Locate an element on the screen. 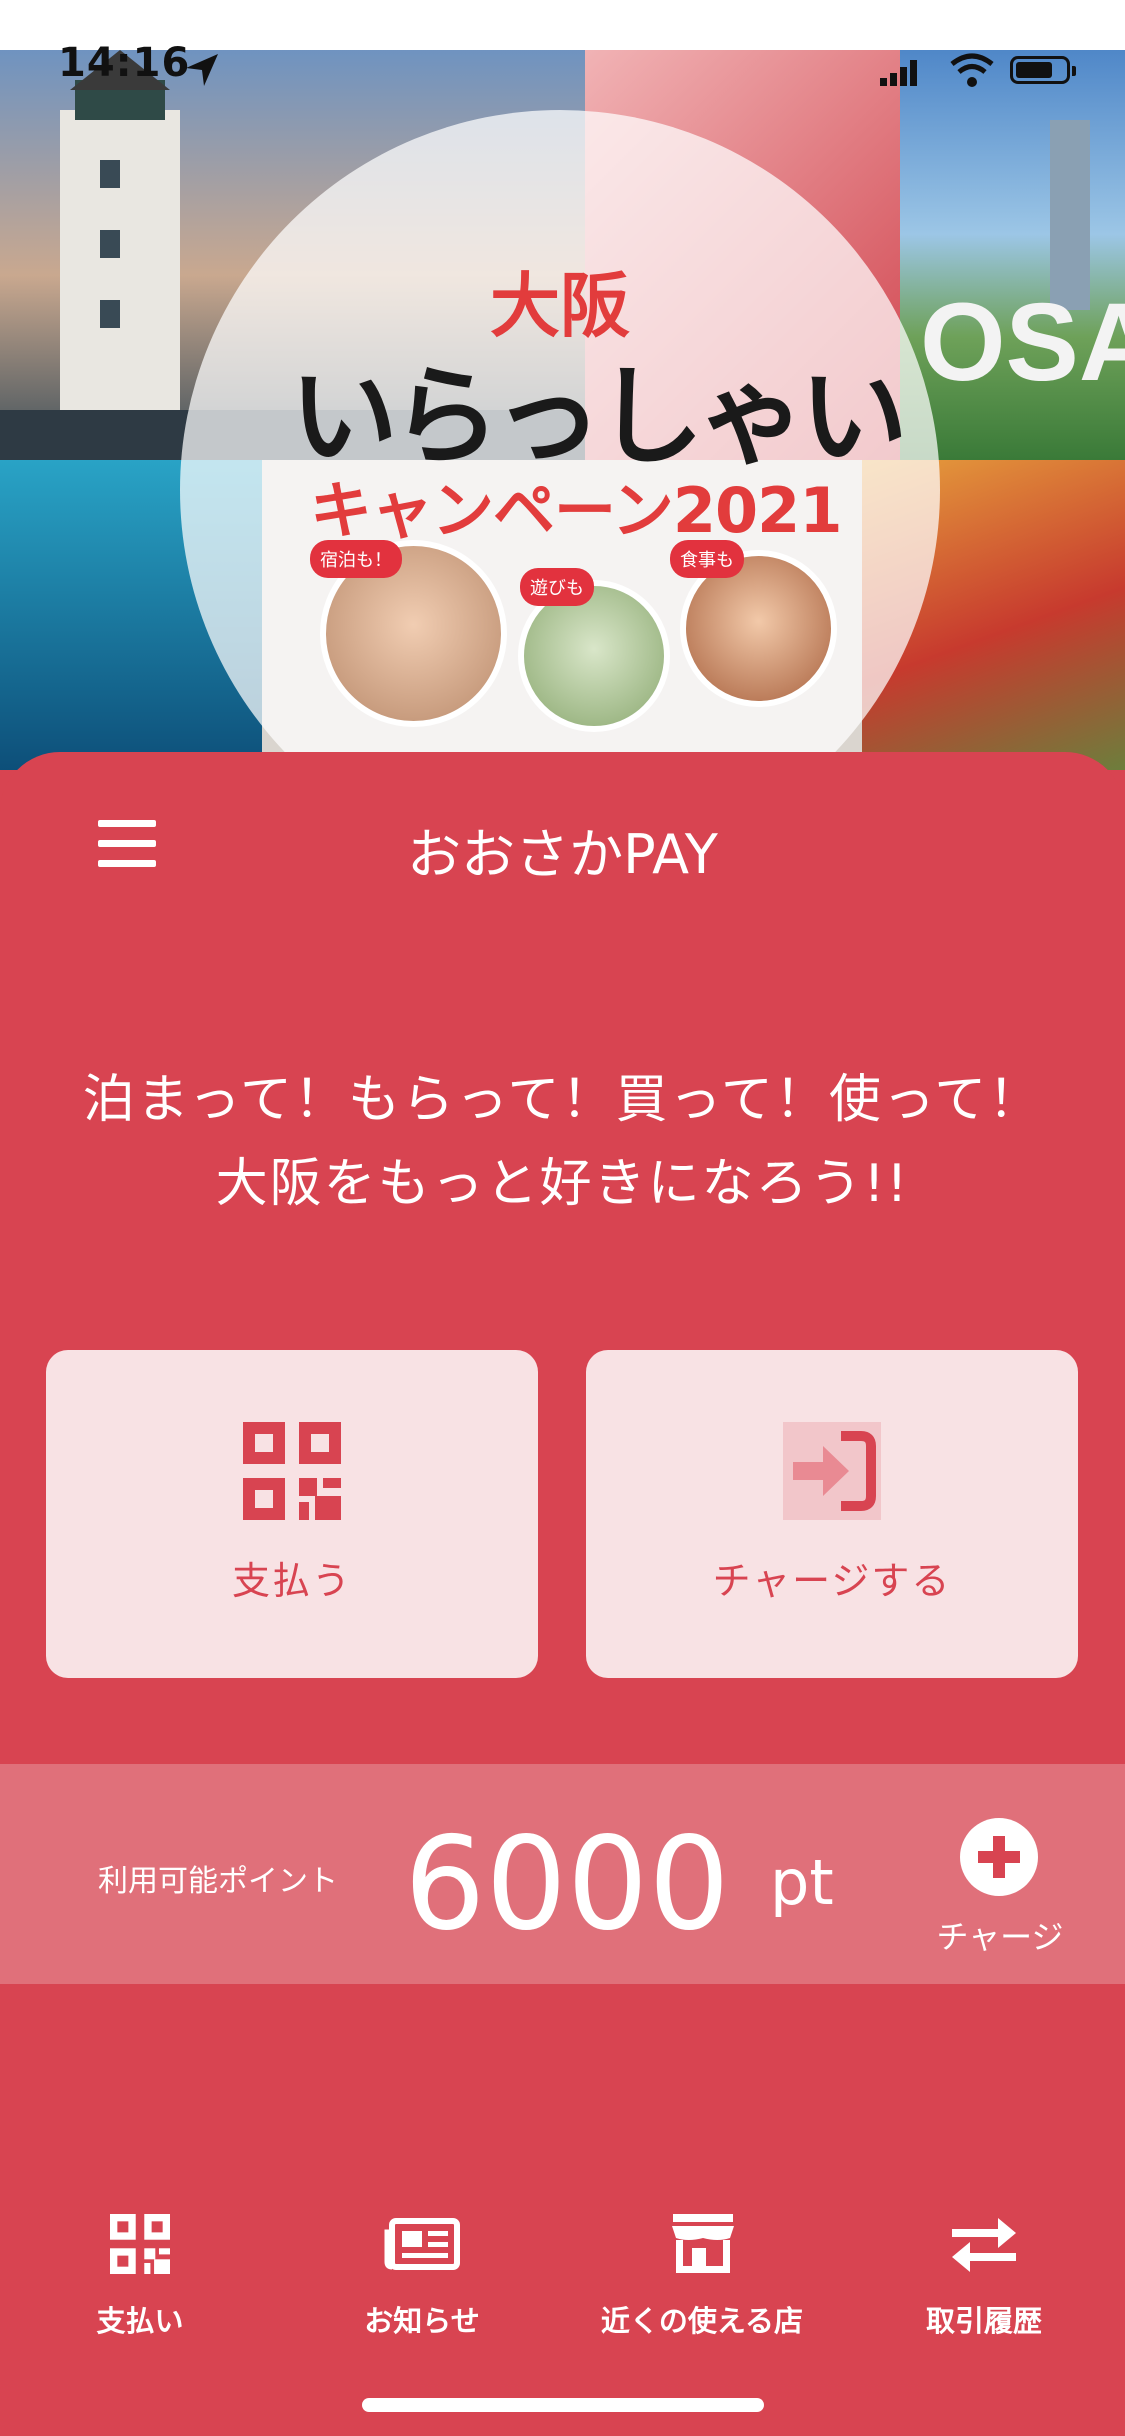 The width and height of the screenshot is (1125, 2436). location-arrow-icon is located at coordinates (202, 70).